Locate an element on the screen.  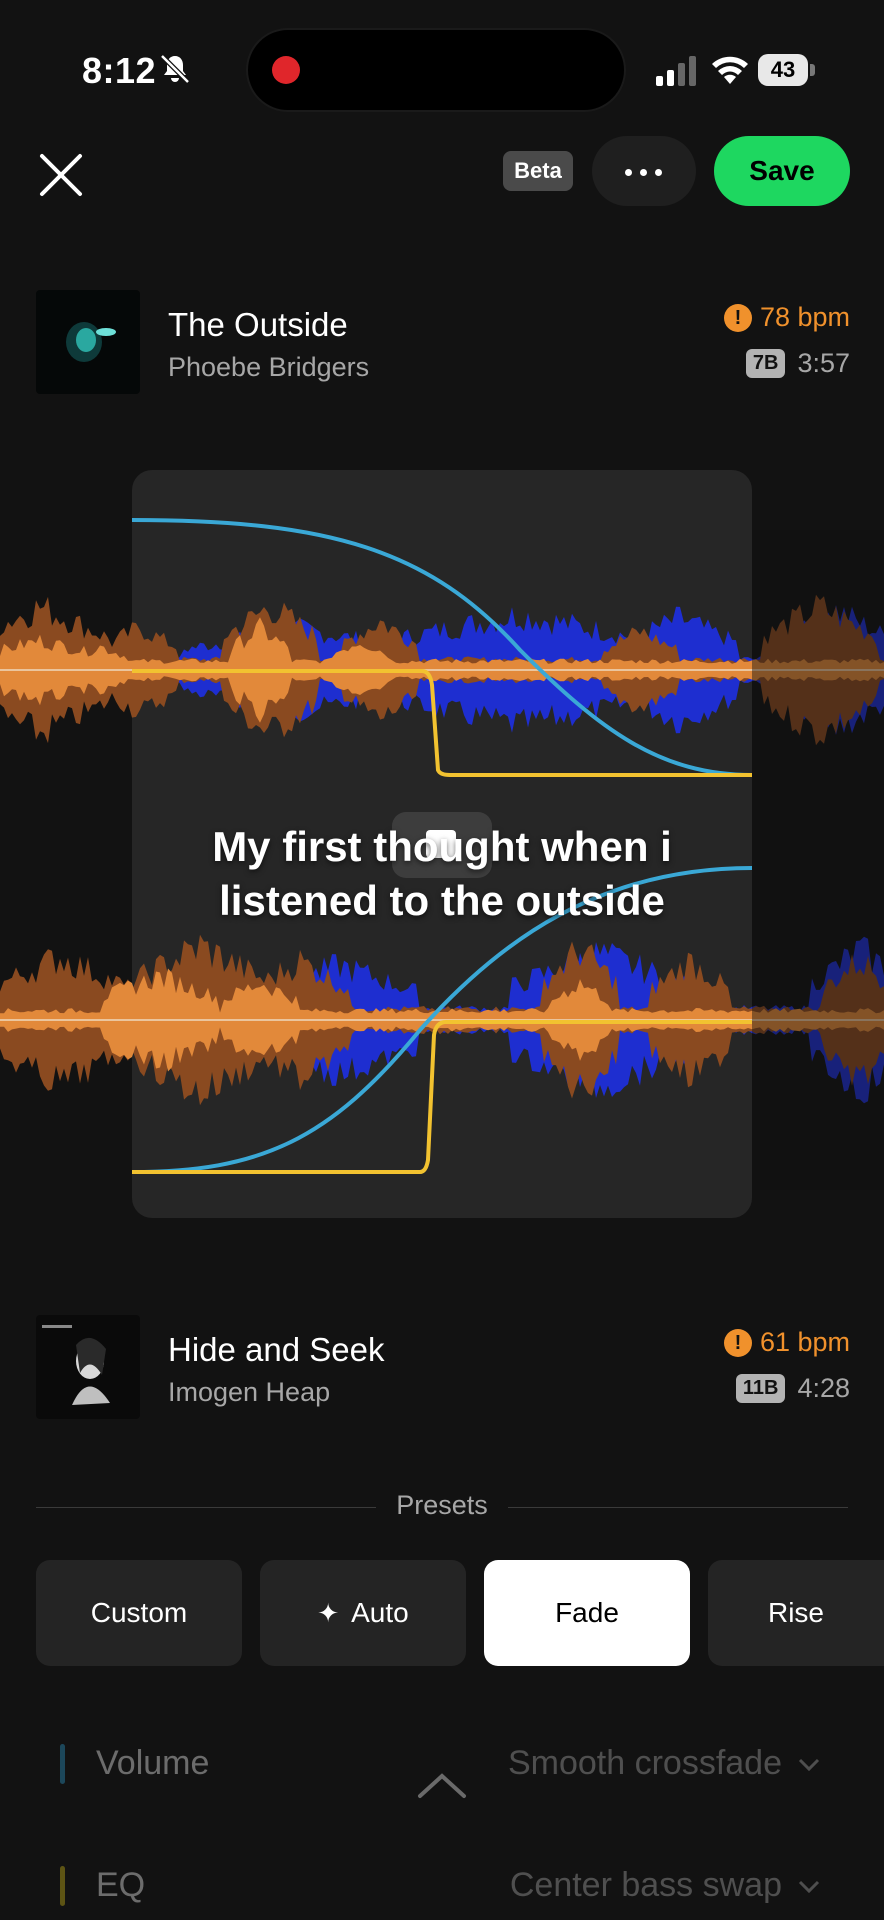
beta-badge: Beta is located at coordinates (538, 171).